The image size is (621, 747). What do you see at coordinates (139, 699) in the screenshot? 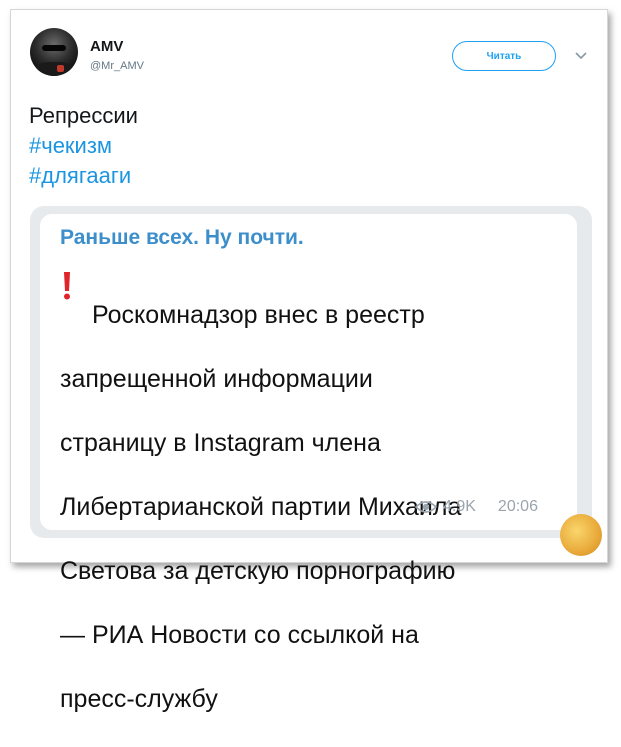
I see `message-line: пресс-службу` at bounding box center [139, 699].